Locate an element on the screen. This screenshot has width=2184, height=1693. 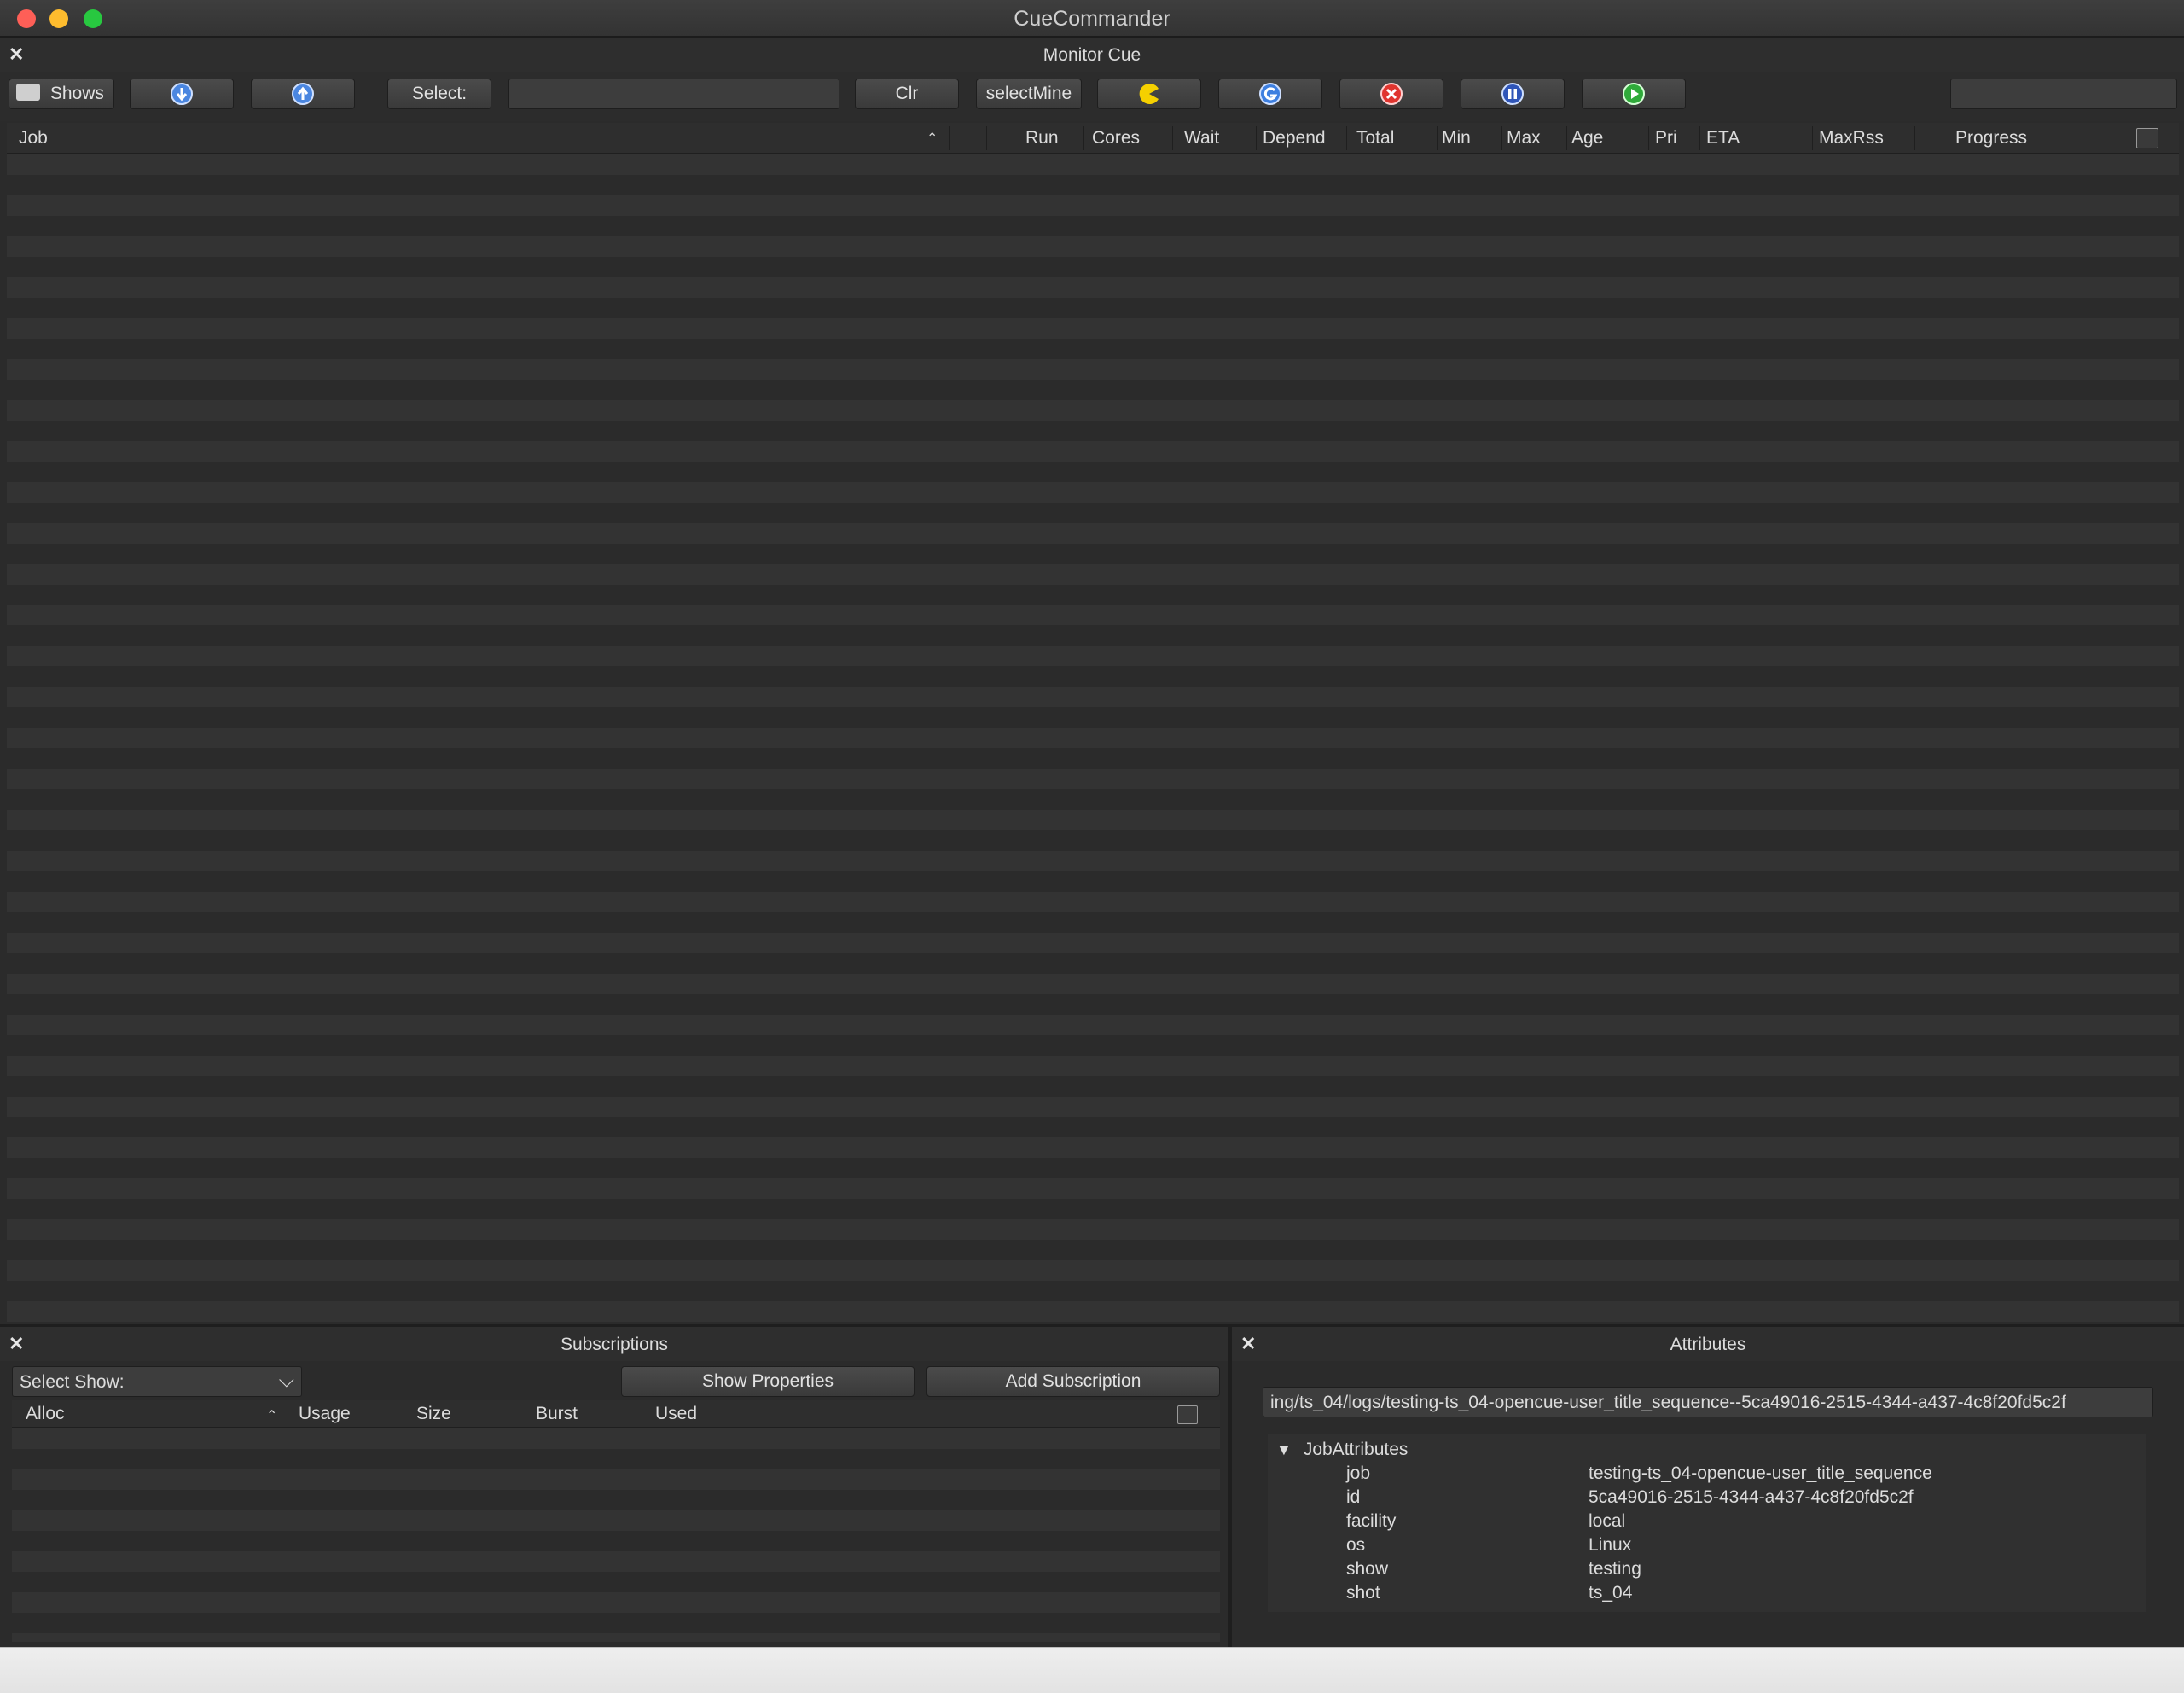
monitor-cue-title: Monitor Cue is located at coordinates (1092, 55).